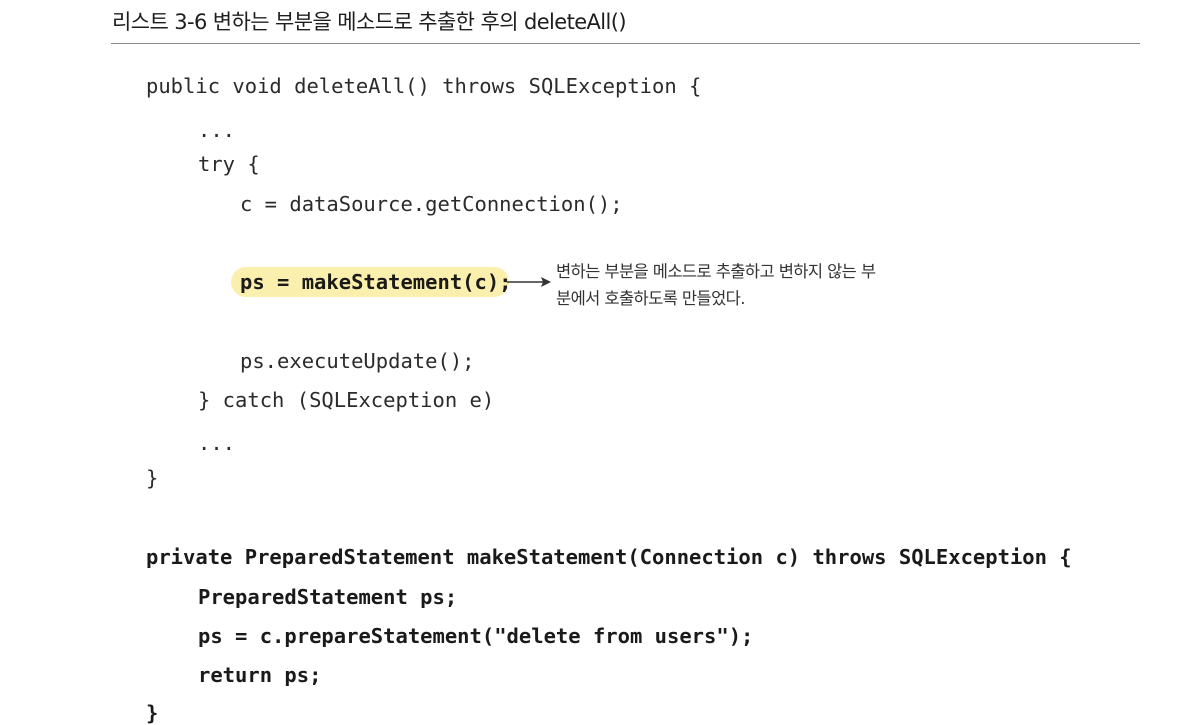 This screenshot has height=725, width=1198. What do you see at coordinates (651, 298) in the screenshot?
I see `annotation-line: 분에서 호출하도록 만들었다.` at bounding box center [651, 298].